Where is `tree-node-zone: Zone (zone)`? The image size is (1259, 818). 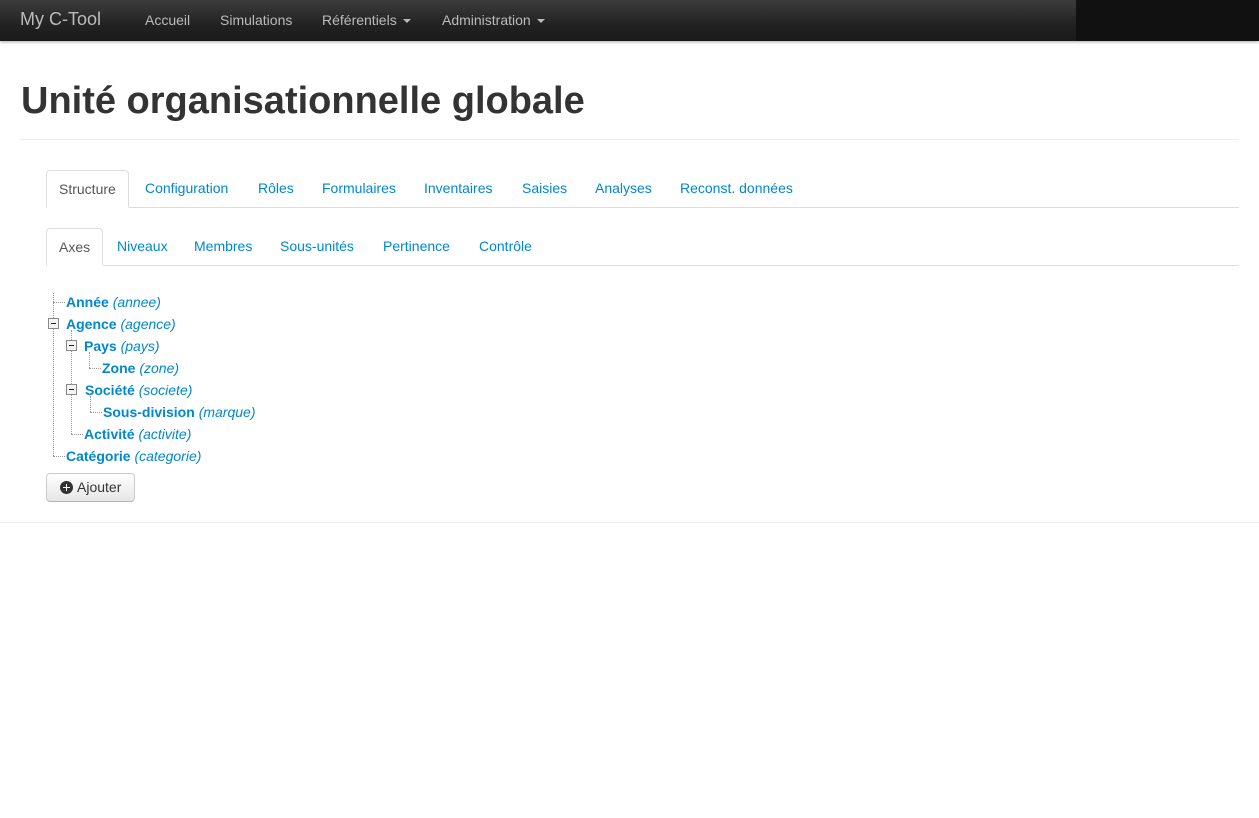
tree-node-zone: Zone (zone) is located at coordinates (140, 368).